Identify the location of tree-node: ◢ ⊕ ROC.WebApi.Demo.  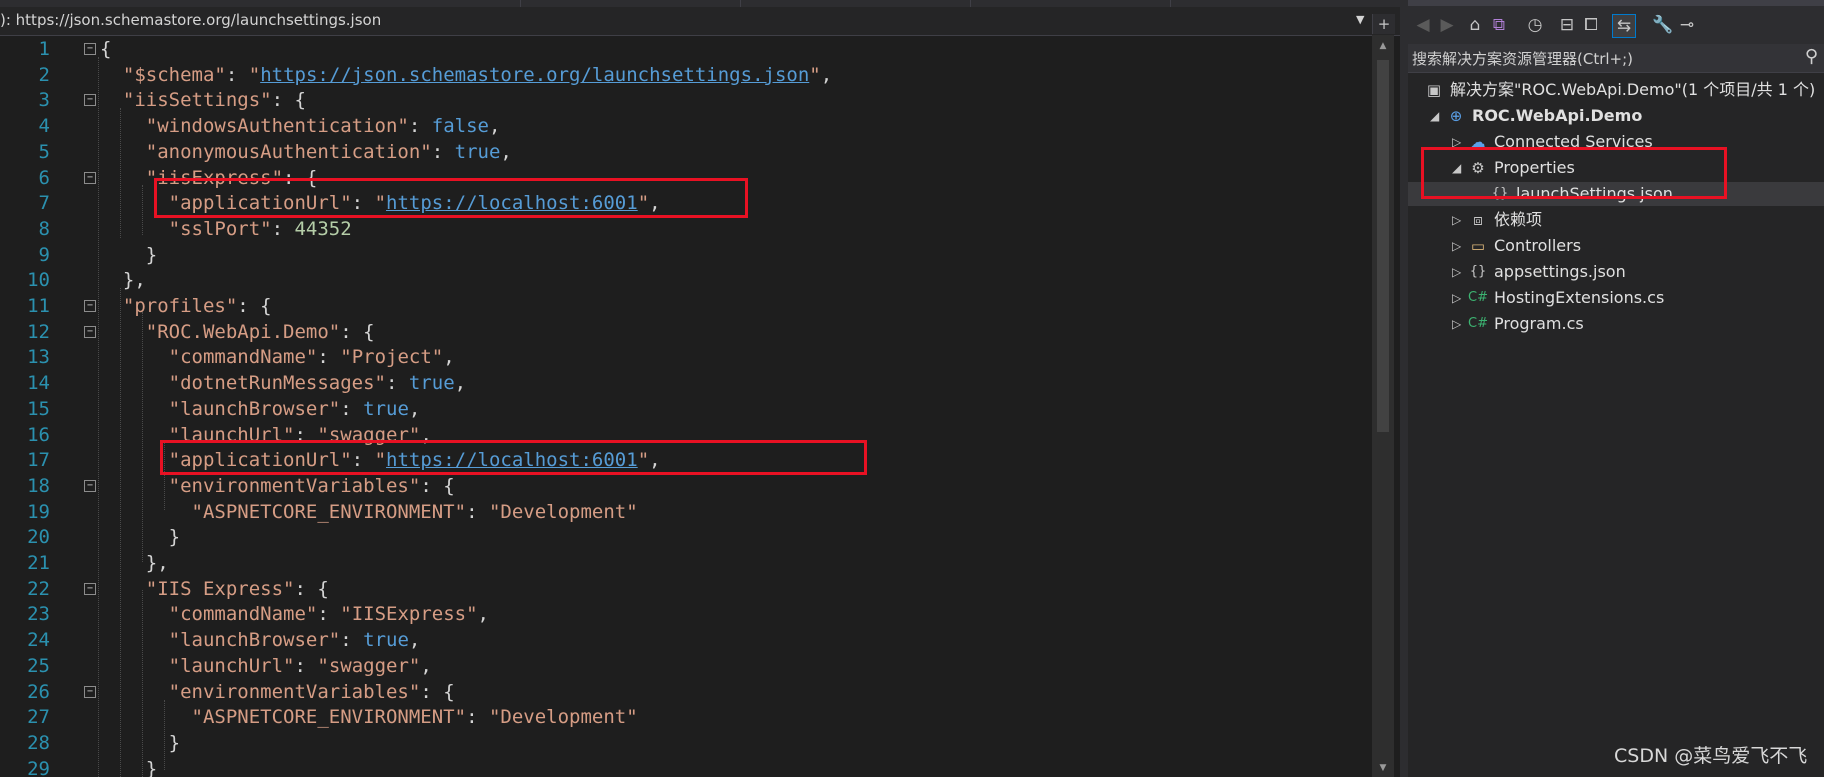
(1616, 116).